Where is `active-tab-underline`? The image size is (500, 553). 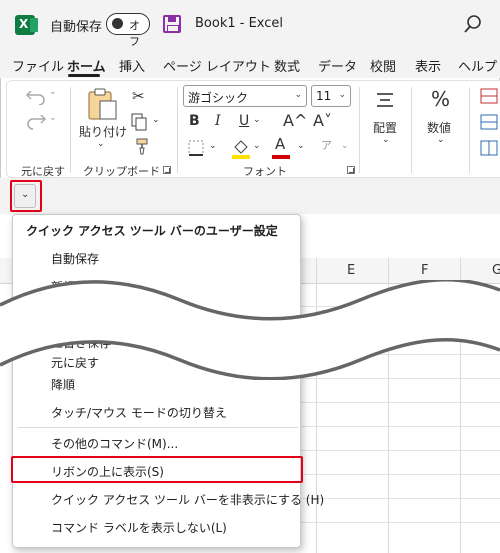 active-tab-underline is located at coordinates (84, 75).